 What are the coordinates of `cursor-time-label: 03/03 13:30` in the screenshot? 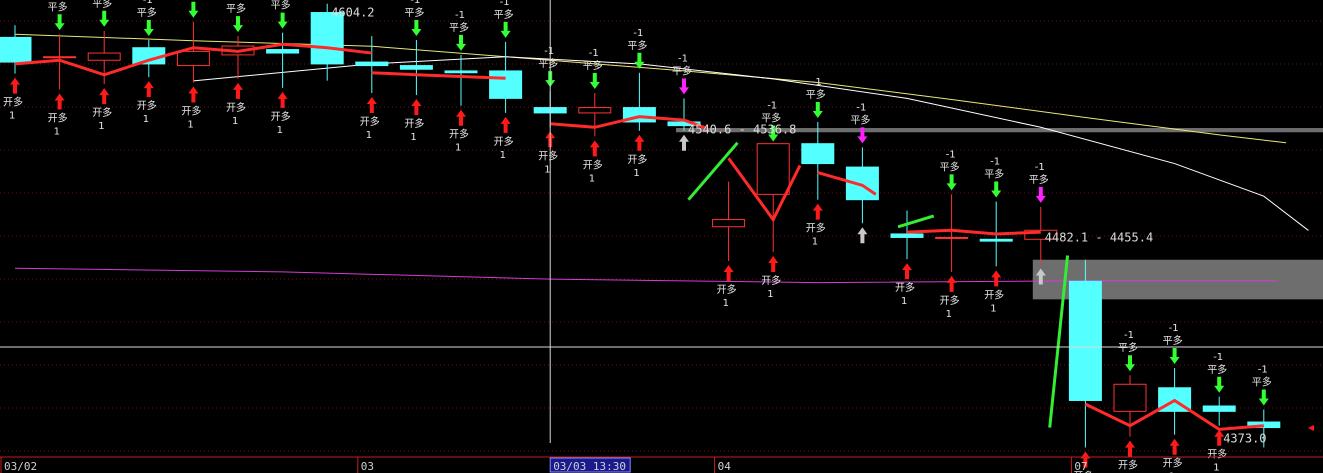 It's located at (589, 466).